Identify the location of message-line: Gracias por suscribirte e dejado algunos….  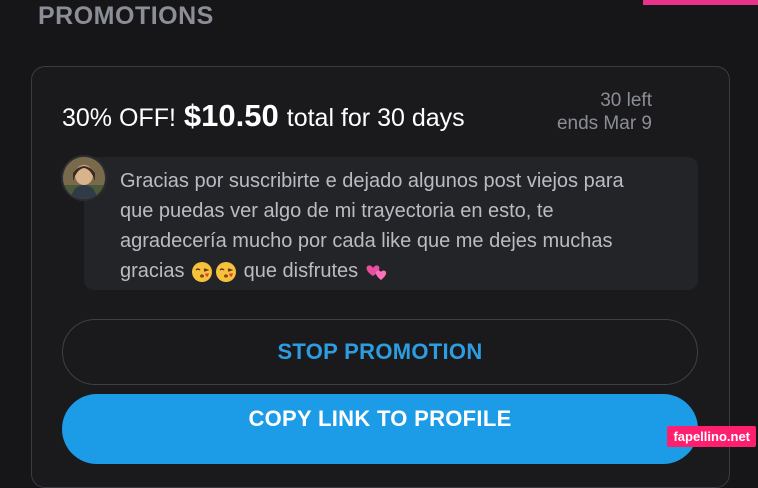
(372, 181).